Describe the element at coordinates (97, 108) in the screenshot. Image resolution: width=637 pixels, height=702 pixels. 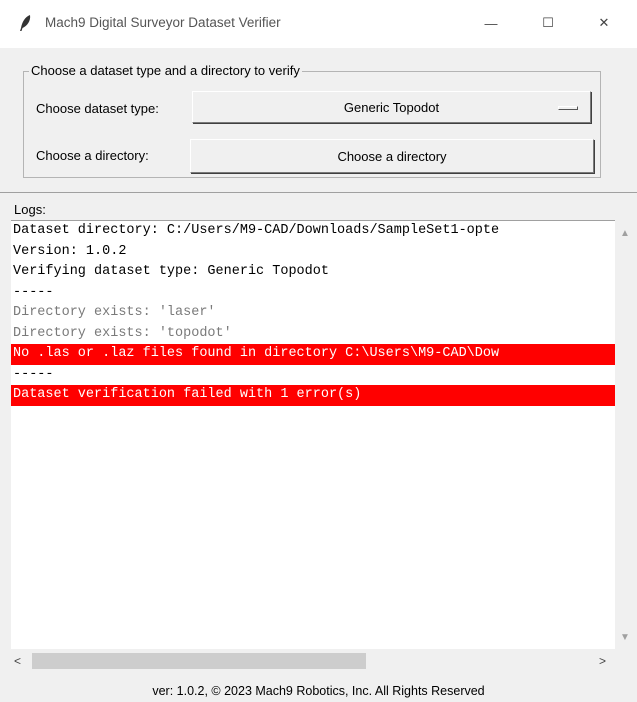
I see `dataset-type-label: Choose dataset type:` at that location.